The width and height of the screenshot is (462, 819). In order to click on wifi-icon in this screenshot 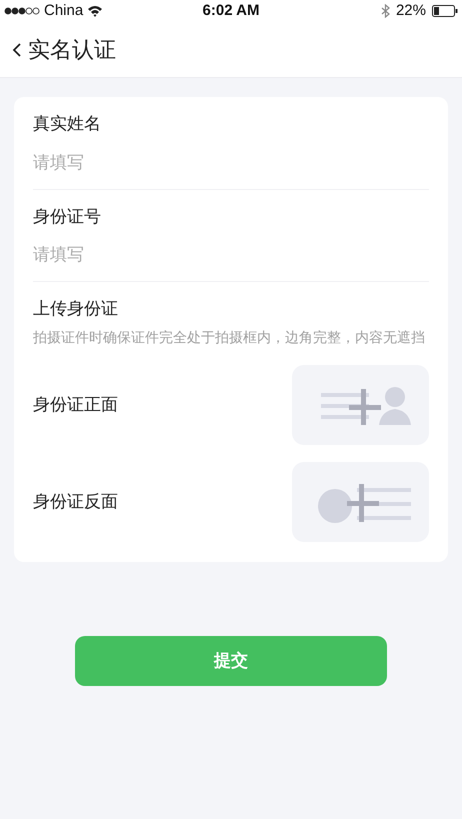, I will do `click(95, 11)`.